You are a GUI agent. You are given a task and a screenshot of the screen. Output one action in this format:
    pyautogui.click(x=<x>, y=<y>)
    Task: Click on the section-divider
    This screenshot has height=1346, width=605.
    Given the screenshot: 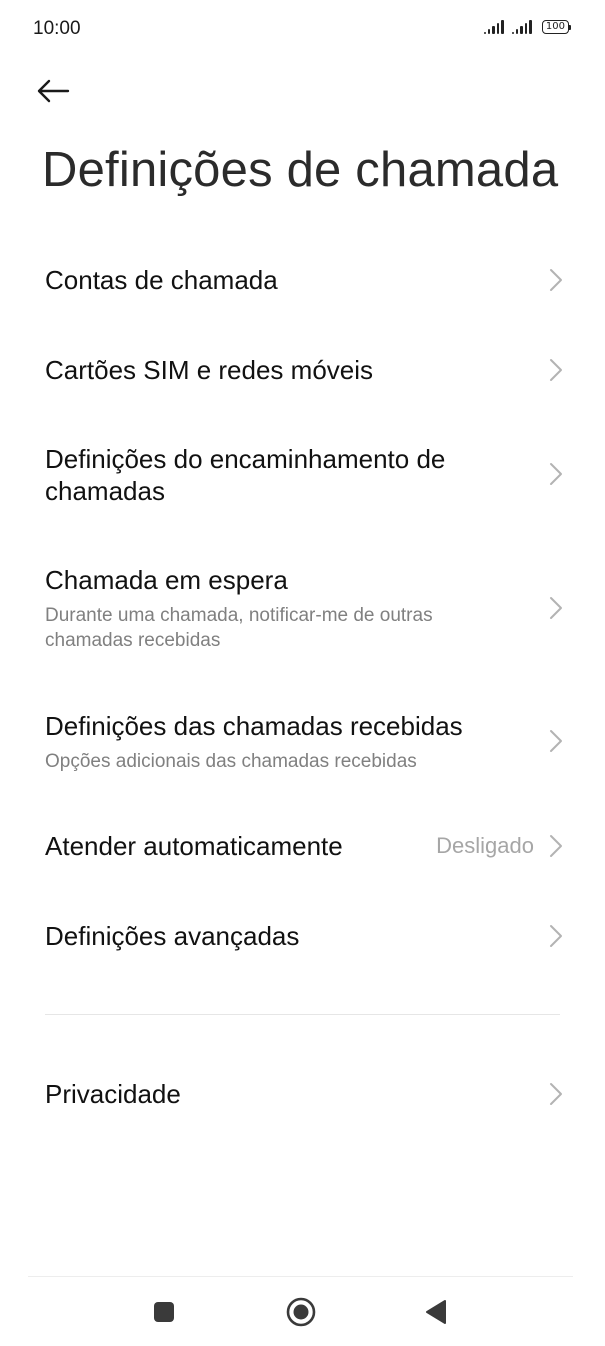 What is the action you would take?
    pyautogui.click(x=302, y=1014)
    